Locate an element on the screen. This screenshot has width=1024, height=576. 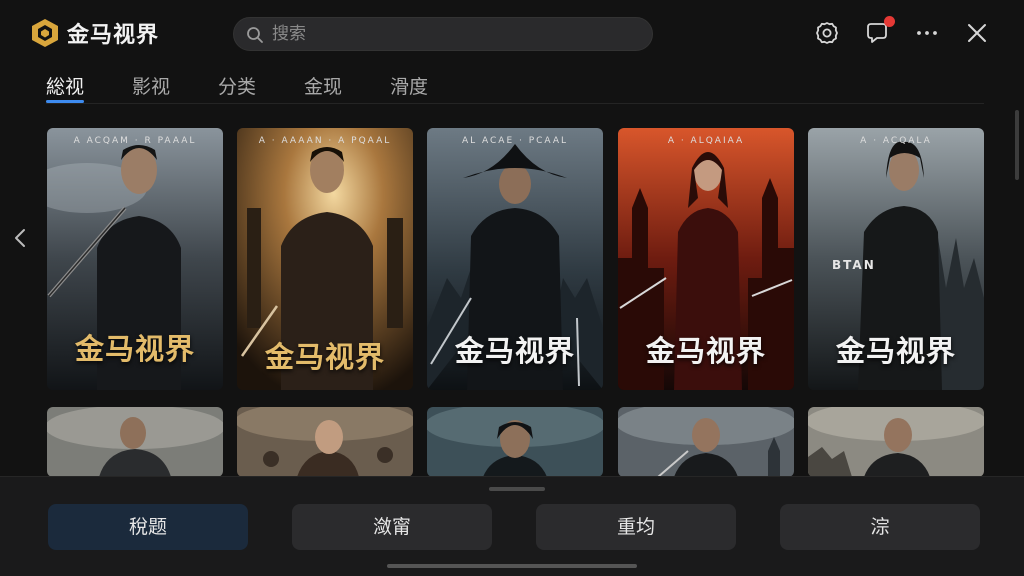
settings-button is located at coordinates (827, 33).